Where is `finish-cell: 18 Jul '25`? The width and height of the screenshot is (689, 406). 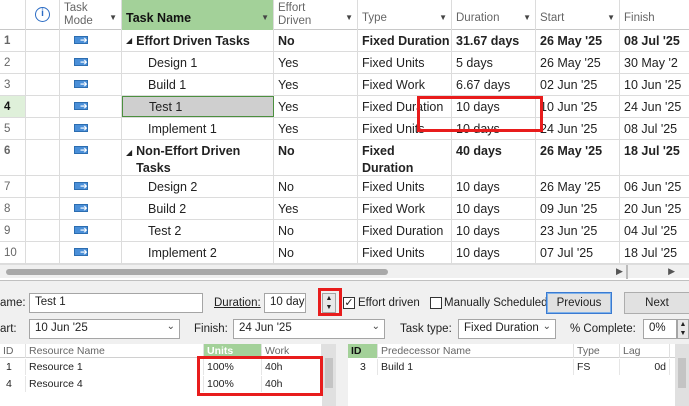
finish-cell: 18 Jul '25 is located at coordinates (654, 157).